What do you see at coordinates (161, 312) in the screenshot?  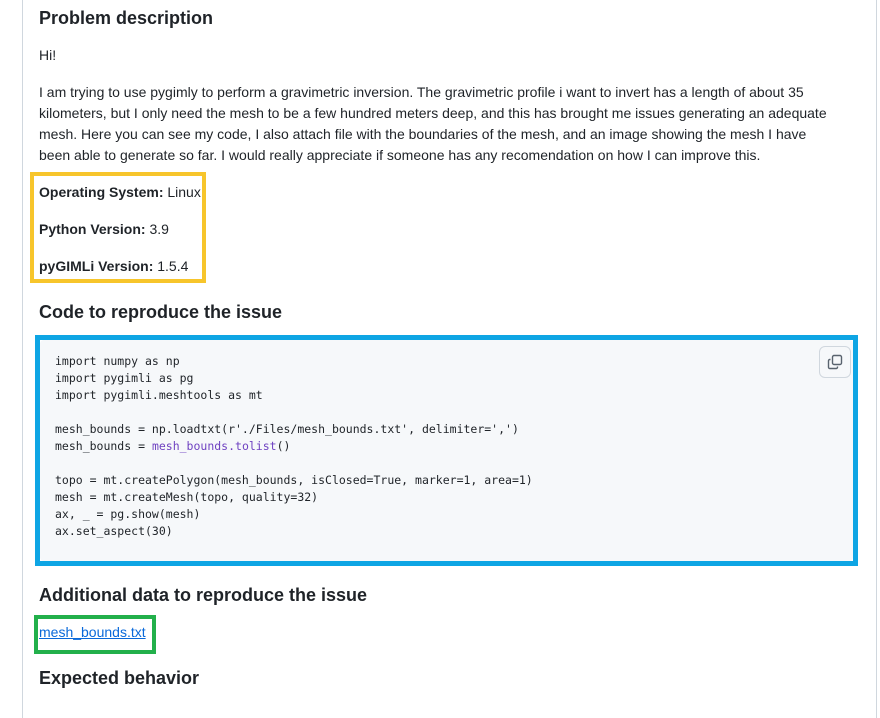 I see `heading-code: Code to reproduce the issue` at bounding box center [161, 312].